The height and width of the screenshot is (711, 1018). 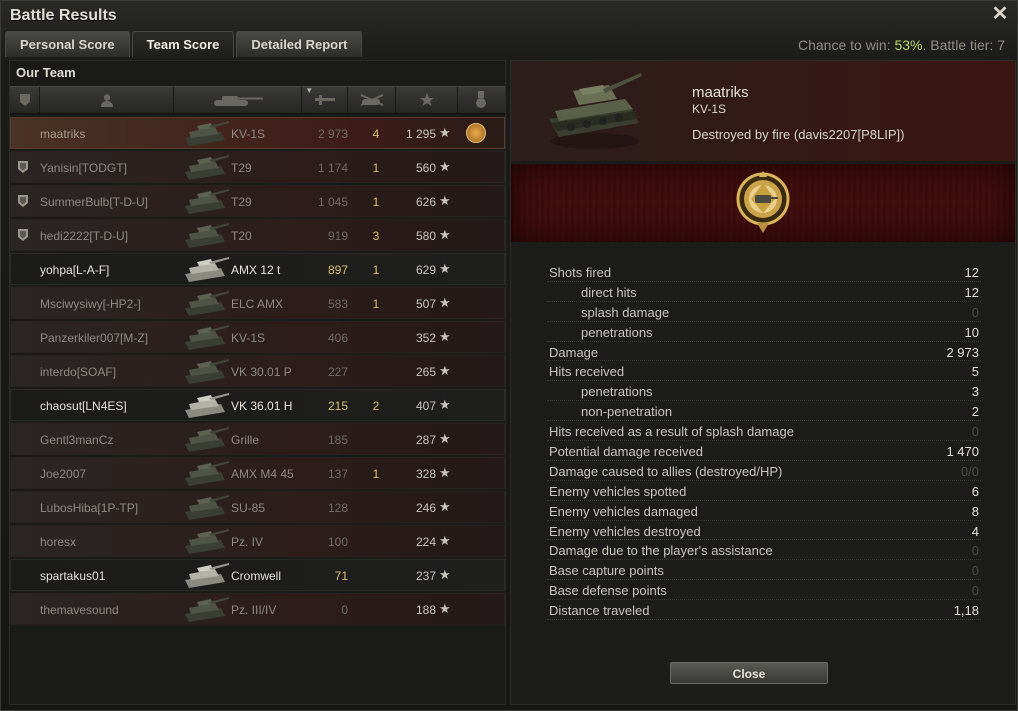 I want to click on table-row: Panzerkiler007[M-Z] KV-1S 406 352 ★, so click(x=257, y=337).